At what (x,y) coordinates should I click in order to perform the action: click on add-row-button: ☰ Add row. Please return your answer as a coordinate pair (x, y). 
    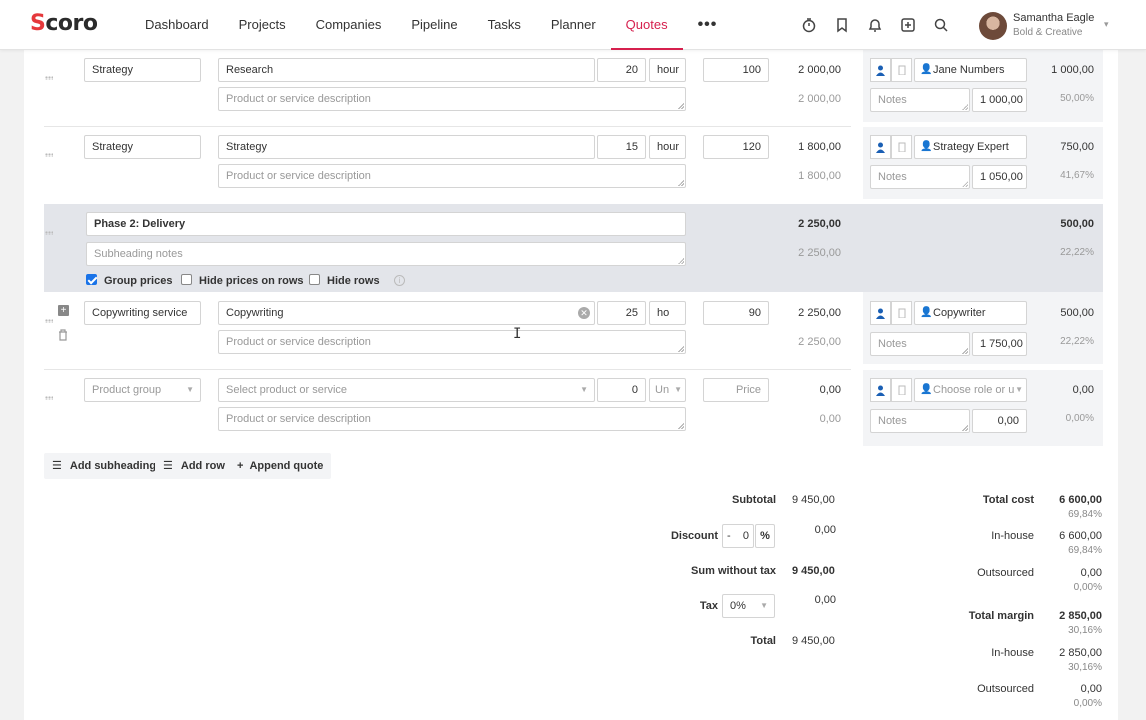
    Looking at the image, I should click on (194, 466).